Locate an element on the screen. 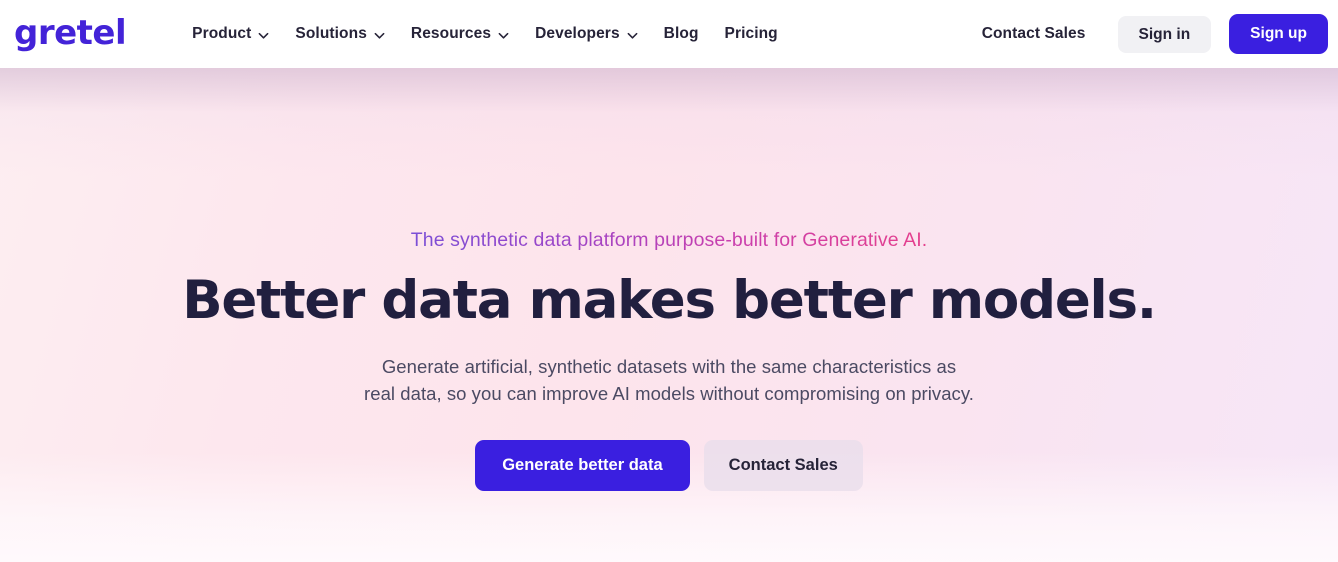 The image size is (1338, 562). page-title: Better data makes better models. is located at coordinates (669, 301).